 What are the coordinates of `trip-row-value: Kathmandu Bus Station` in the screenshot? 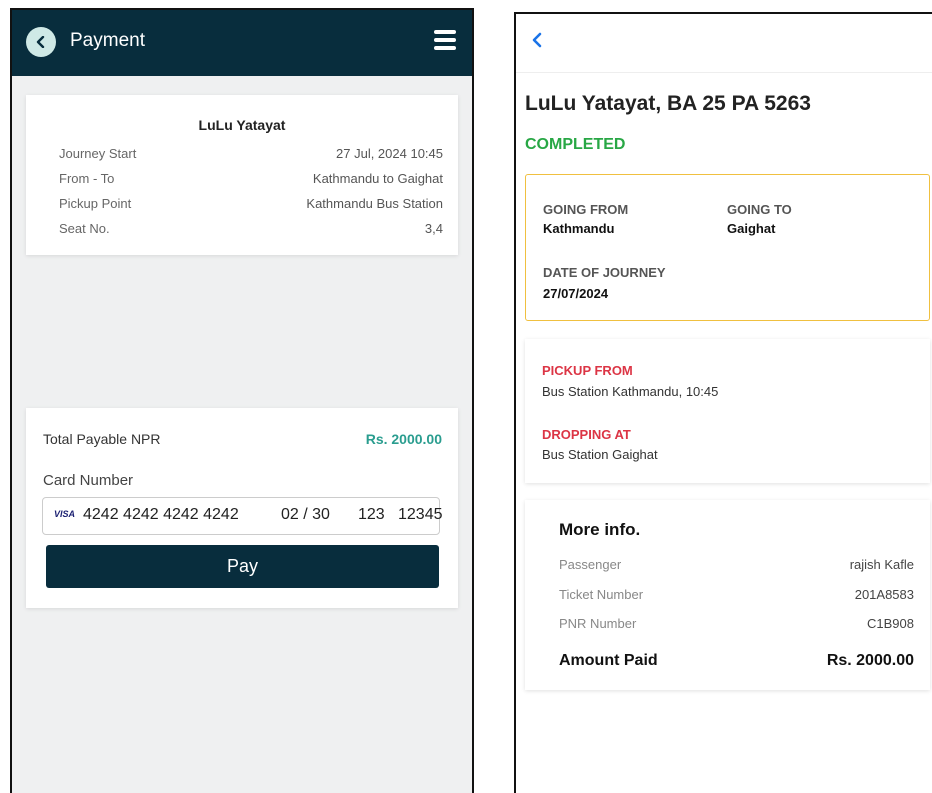 It's located at (374, 203).